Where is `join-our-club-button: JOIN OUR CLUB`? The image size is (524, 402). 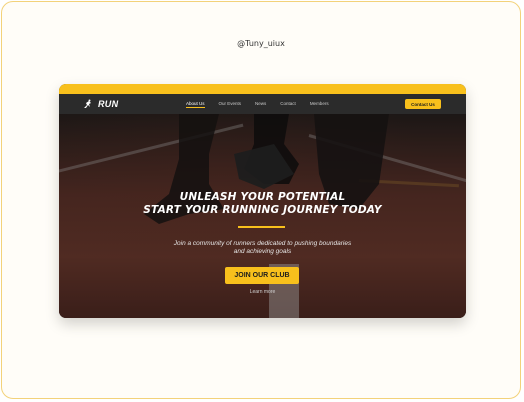
join-our-club-button: JOIN OUR CLUB is located at coordinates (262, 275).